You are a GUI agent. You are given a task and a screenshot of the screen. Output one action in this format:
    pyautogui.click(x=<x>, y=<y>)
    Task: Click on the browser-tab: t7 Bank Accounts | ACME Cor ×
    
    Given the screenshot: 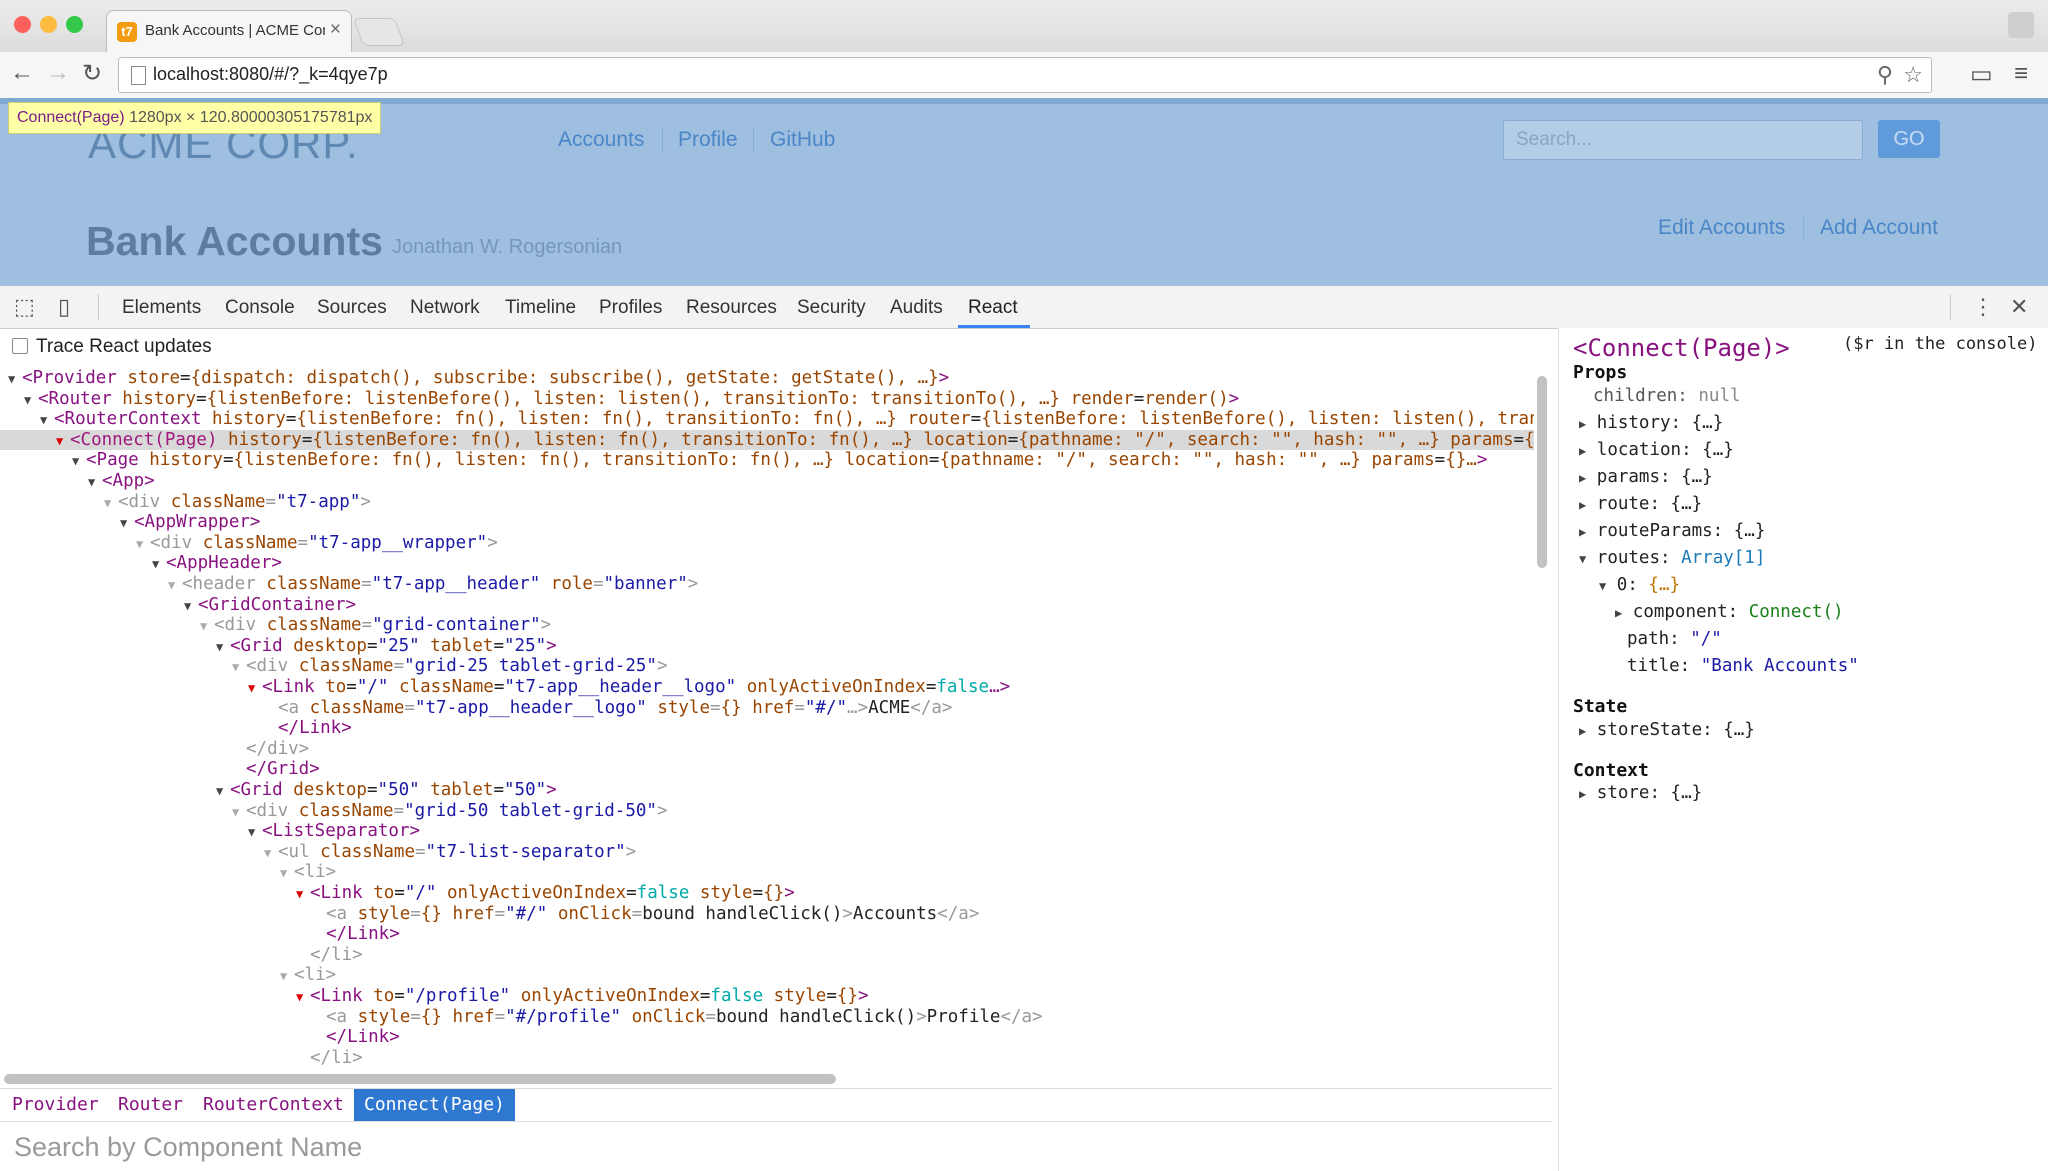 What is the action you would take?
    pyautogui.click(x=229, y=31)
    